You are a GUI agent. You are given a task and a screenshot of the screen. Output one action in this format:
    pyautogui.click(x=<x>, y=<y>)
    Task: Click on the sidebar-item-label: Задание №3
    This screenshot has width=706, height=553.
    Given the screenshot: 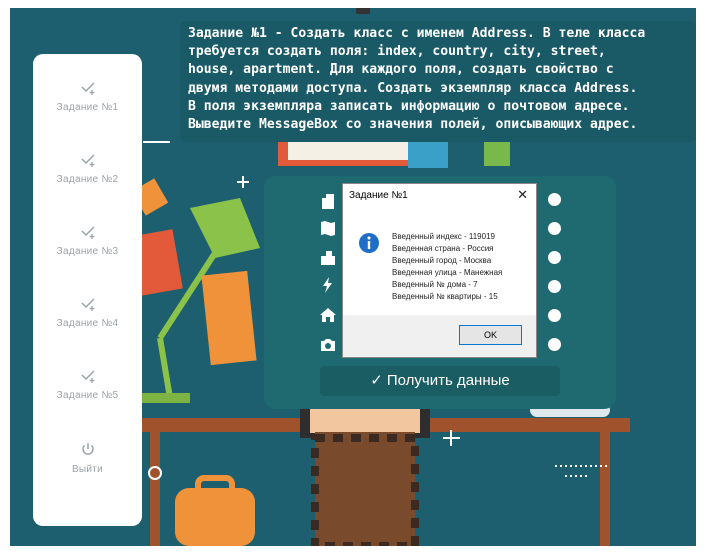 What is the action you would take?
    pyautogui.click(x=87, y=251)
    